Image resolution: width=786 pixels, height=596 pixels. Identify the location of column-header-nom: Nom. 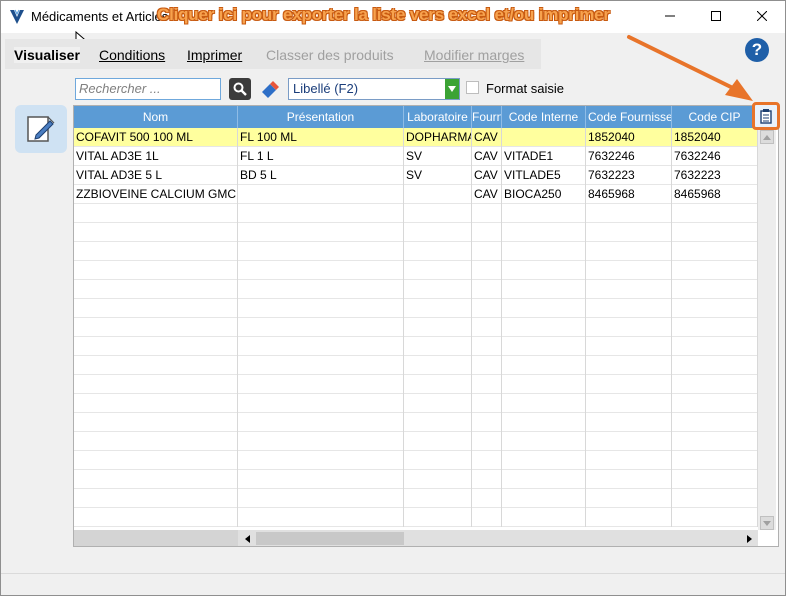
(156, 117).